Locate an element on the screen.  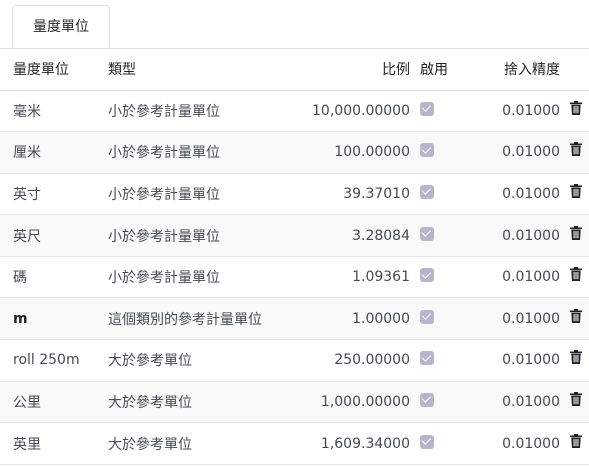
column-header-ratio: 比例 is located at coordinates (354, 69).